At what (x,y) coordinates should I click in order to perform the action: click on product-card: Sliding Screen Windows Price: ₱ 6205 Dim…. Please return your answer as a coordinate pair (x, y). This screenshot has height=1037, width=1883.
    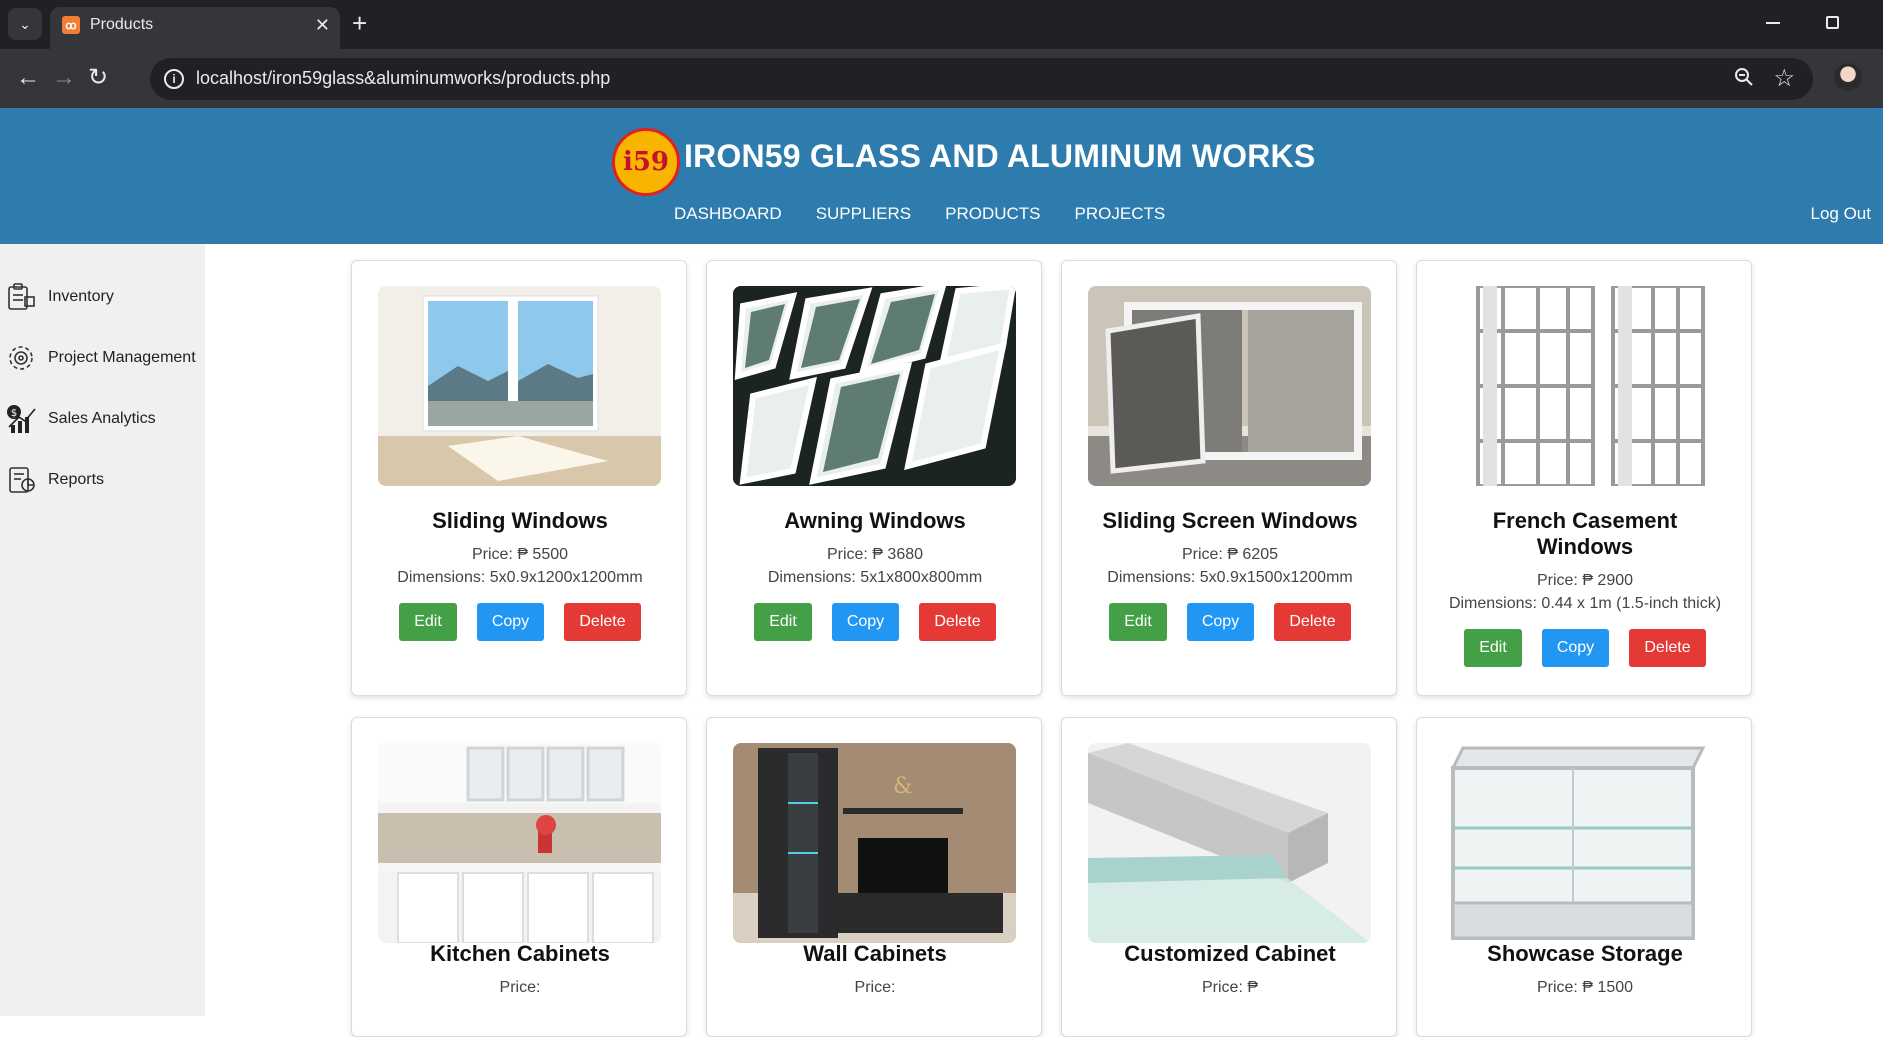
    Looking at the image, I should click on (1229, 478).